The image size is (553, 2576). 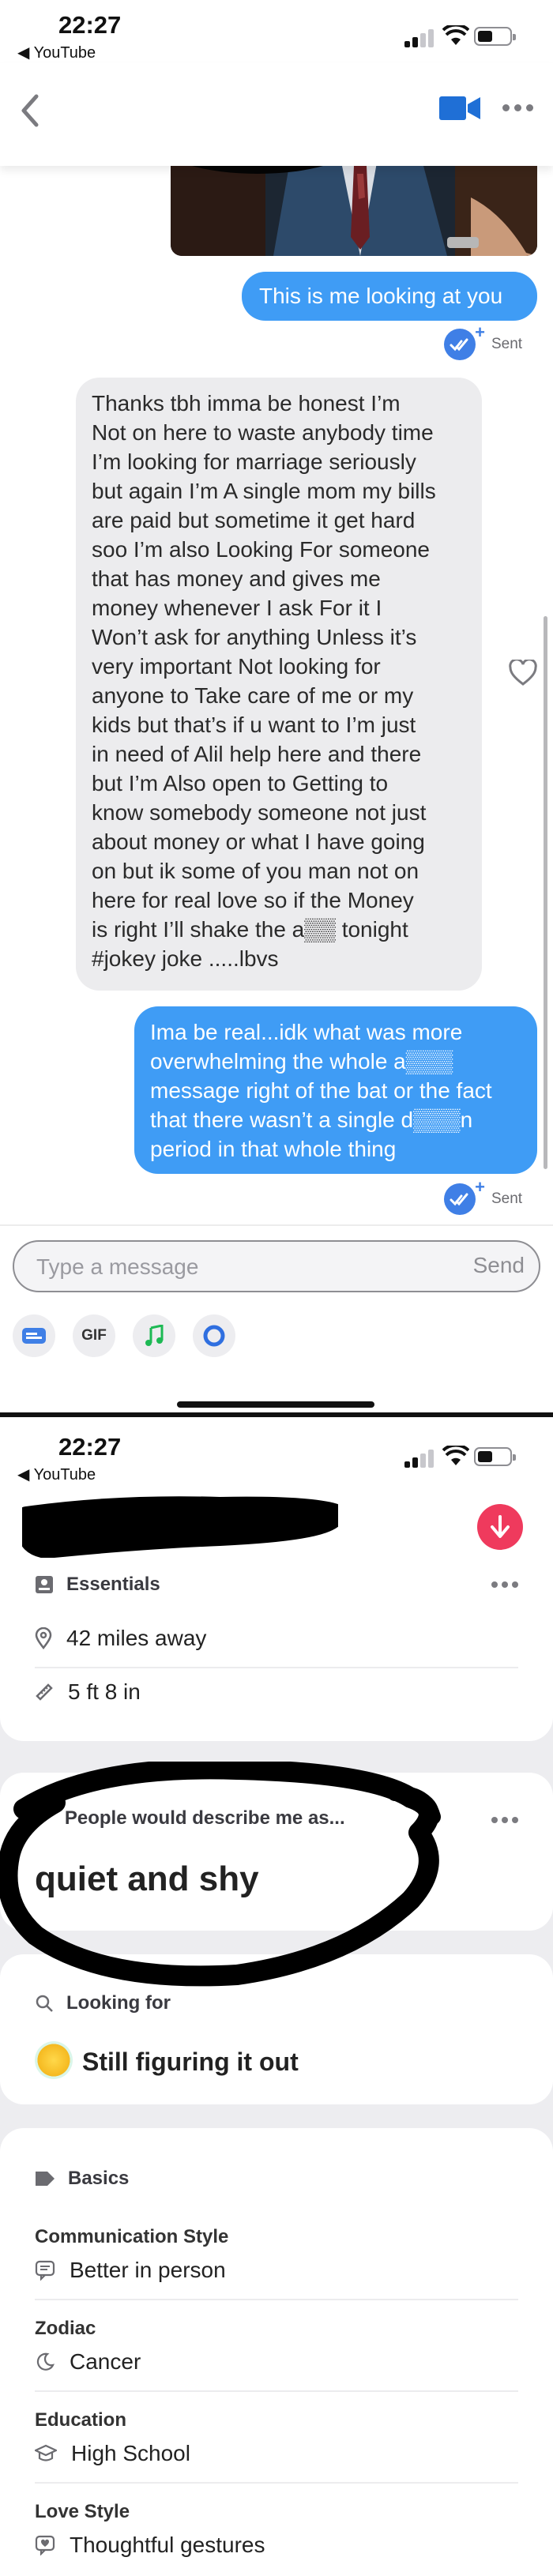 What do you see at coordinates (83, 2512) in the screenshot?
I see `love-style-label: Love Style` at bounding box center [83, 2512].